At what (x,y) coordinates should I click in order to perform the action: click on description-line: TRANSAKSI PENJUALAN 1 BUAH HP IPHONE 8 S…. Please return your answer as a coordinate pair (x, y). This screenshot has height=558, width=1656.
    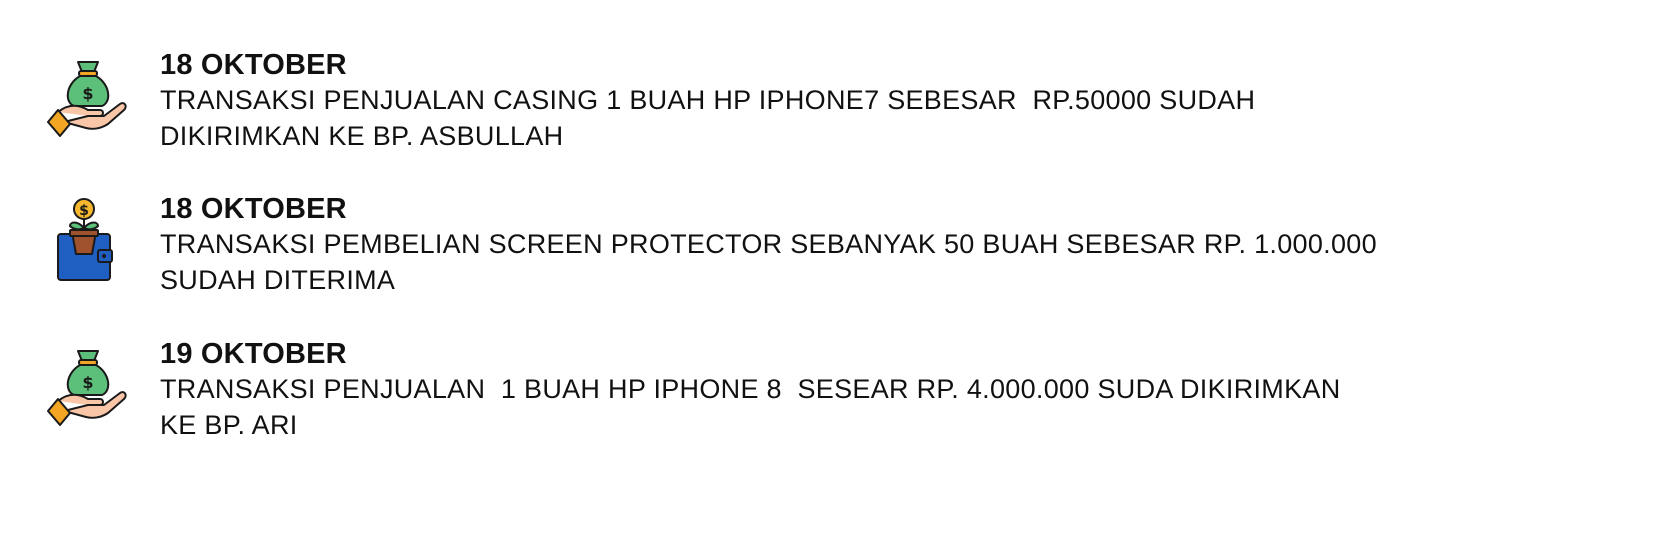
    Looking at the image, I should click on (750, 389).